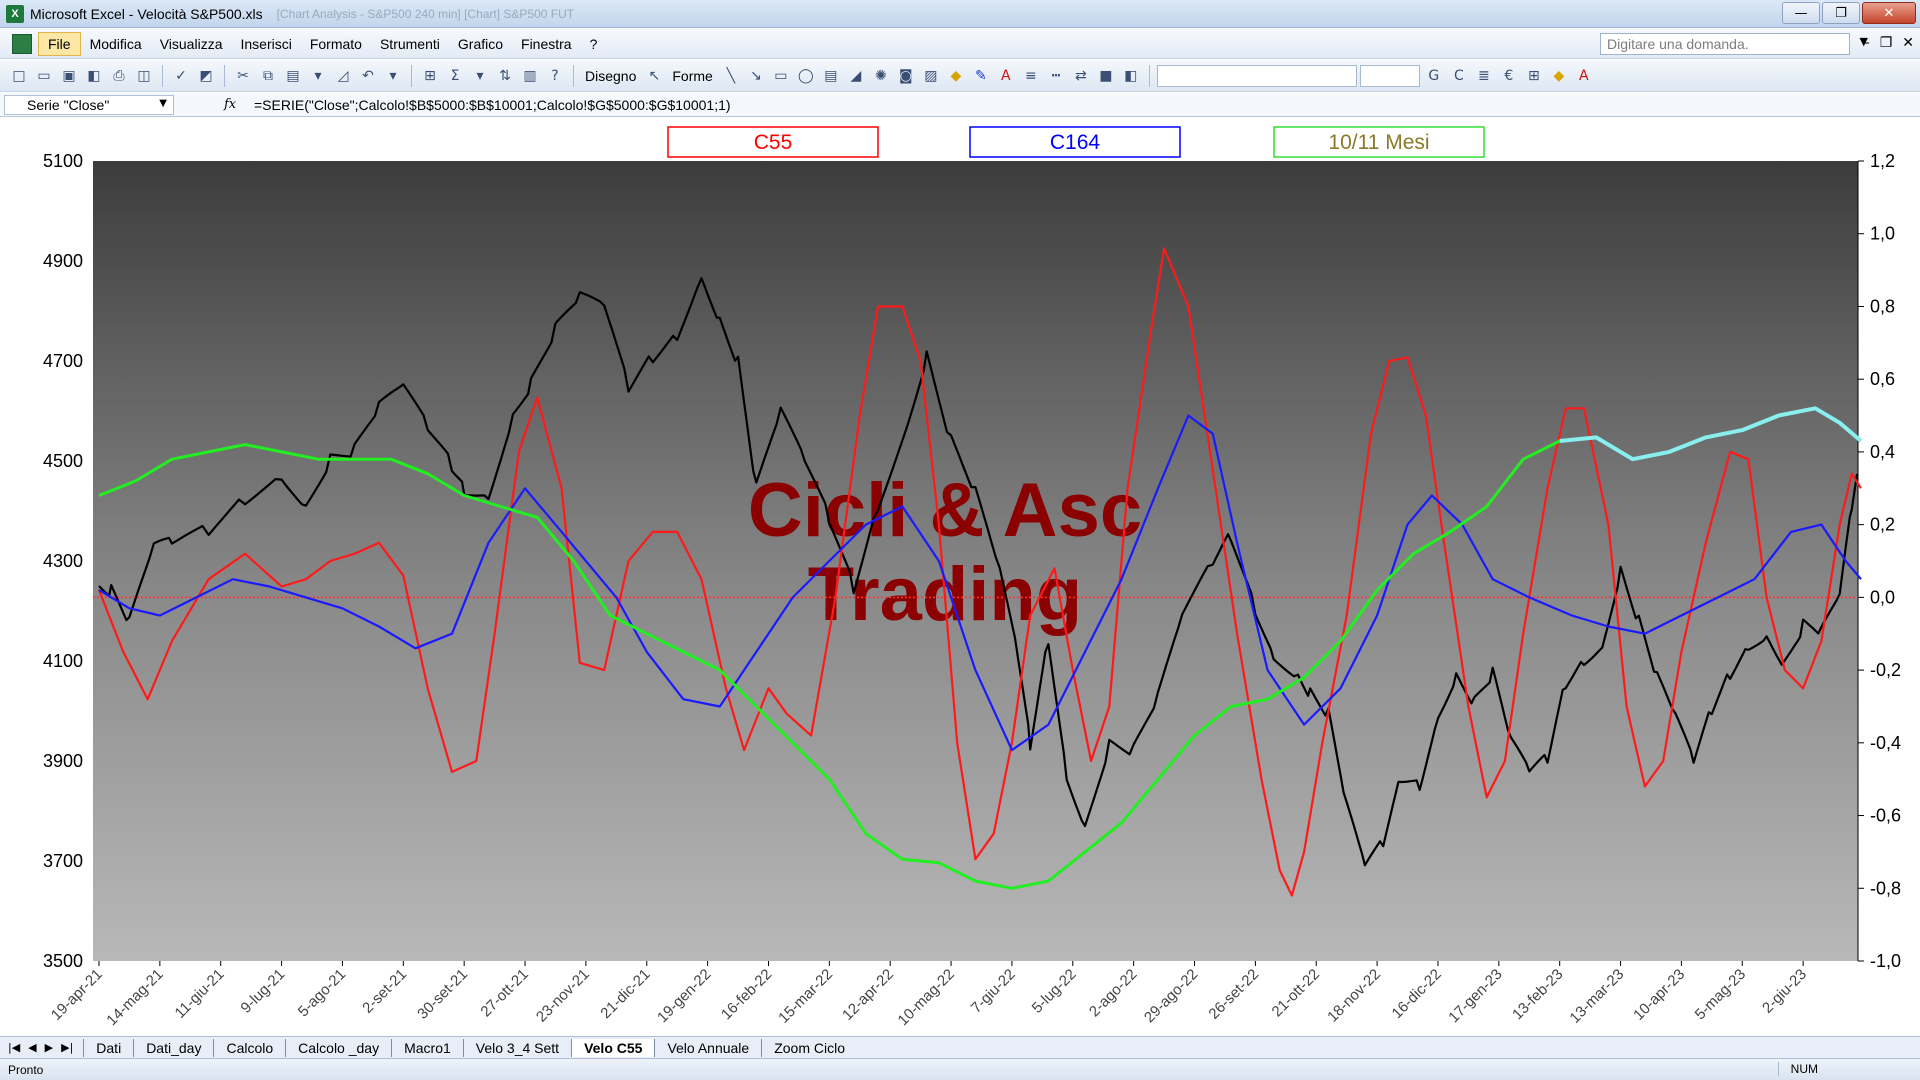 This screenshot has width=1920, height=1080. What do you see at coordinates (480, 76) in the screenshot?
I see `autosum-dropdown-icon: ▾` at bounding box center [480, 76].